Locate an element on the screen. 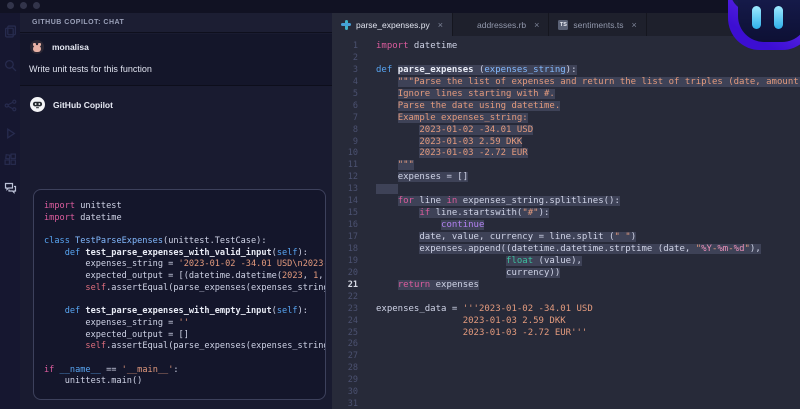 Image resolution: width=800 pixels, height=409 pixels. window-top-band is located at coordinates (400, 6).